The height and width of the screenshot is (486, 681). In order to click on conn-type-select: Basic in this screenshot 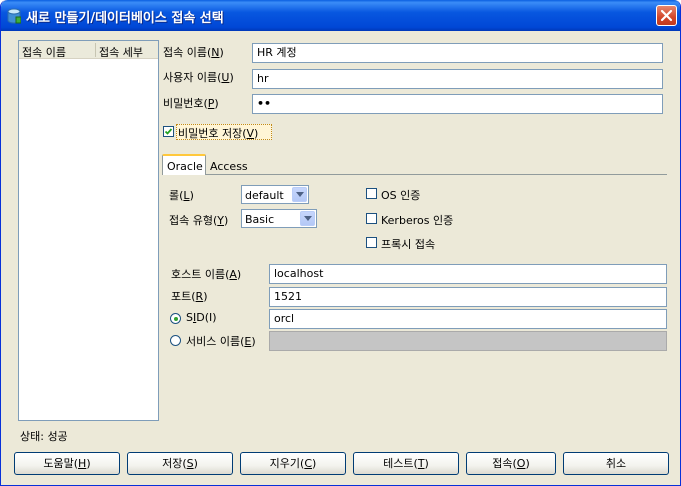, I will do `click(279, 218)`.